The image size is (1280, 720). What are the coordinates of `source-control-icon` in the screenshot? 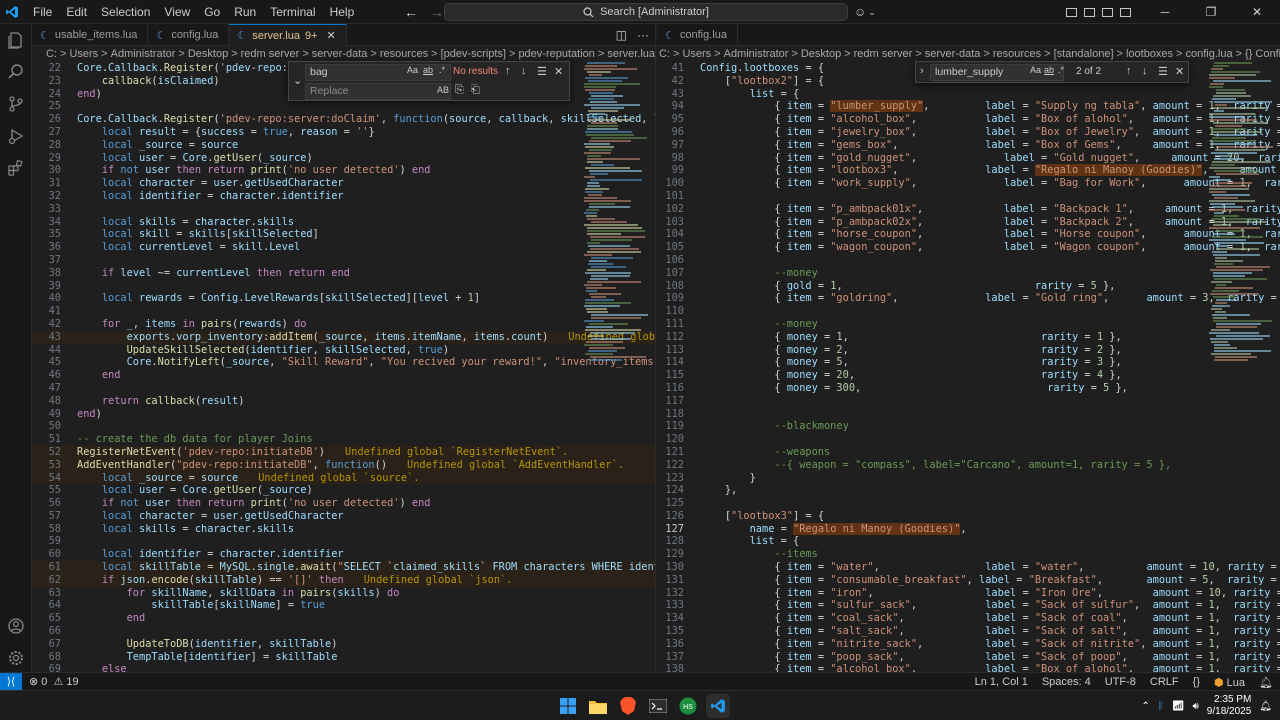 It's located at (16, 104).